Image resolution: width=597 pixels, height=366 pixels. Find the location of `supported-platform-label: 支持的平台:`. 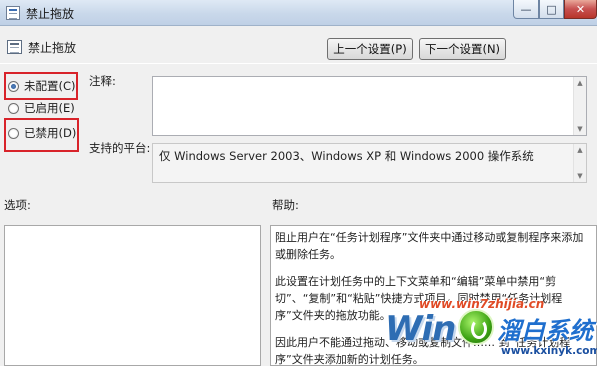

supported-platform-label: 支持的平台: is located at coordinates (120, 148).